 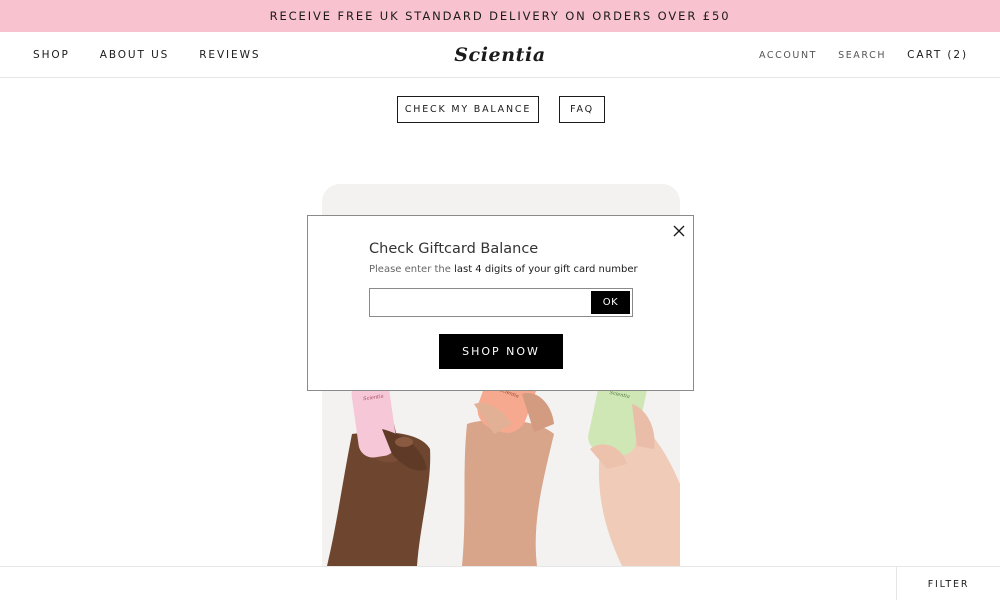 What do you see at coordinates (500, 583) in the screenshot?
I see `bottom-toolbar: FILTER` at bounding box center [500, 583].